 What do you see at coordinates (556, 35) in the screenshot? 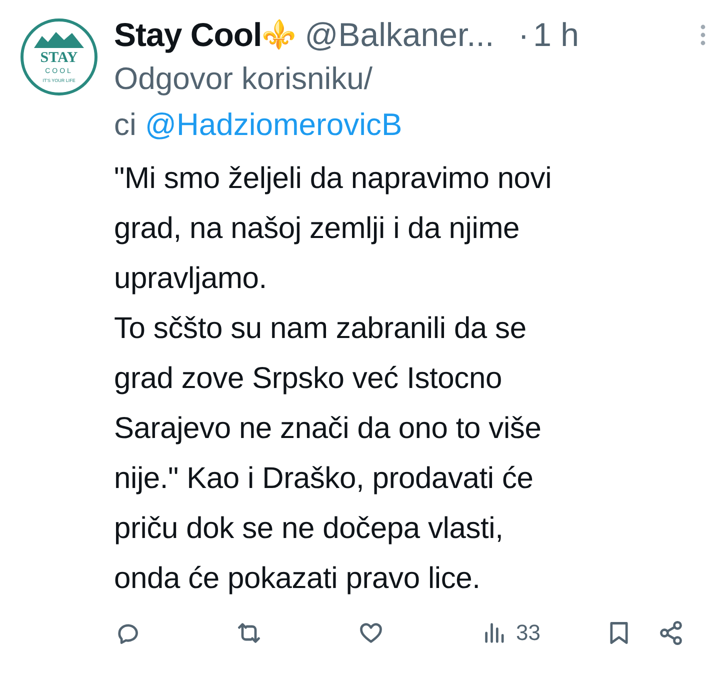
I see `timestamp: 1 h` at bounding box center [556, 35].